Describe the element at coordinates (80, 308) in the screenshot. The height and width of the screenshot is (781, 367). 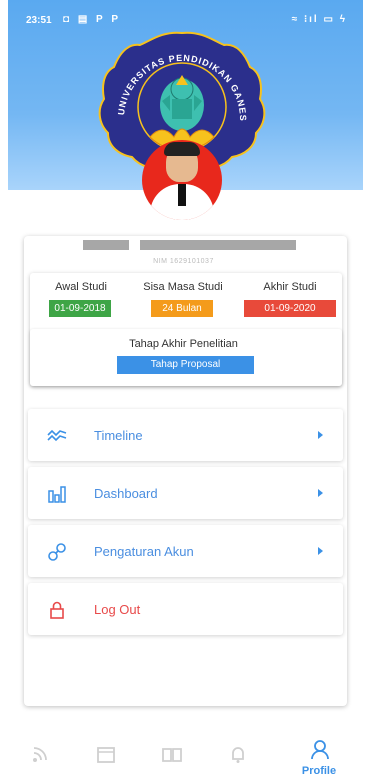
I see `awal-studi-value: 01-09-2018` at that location.